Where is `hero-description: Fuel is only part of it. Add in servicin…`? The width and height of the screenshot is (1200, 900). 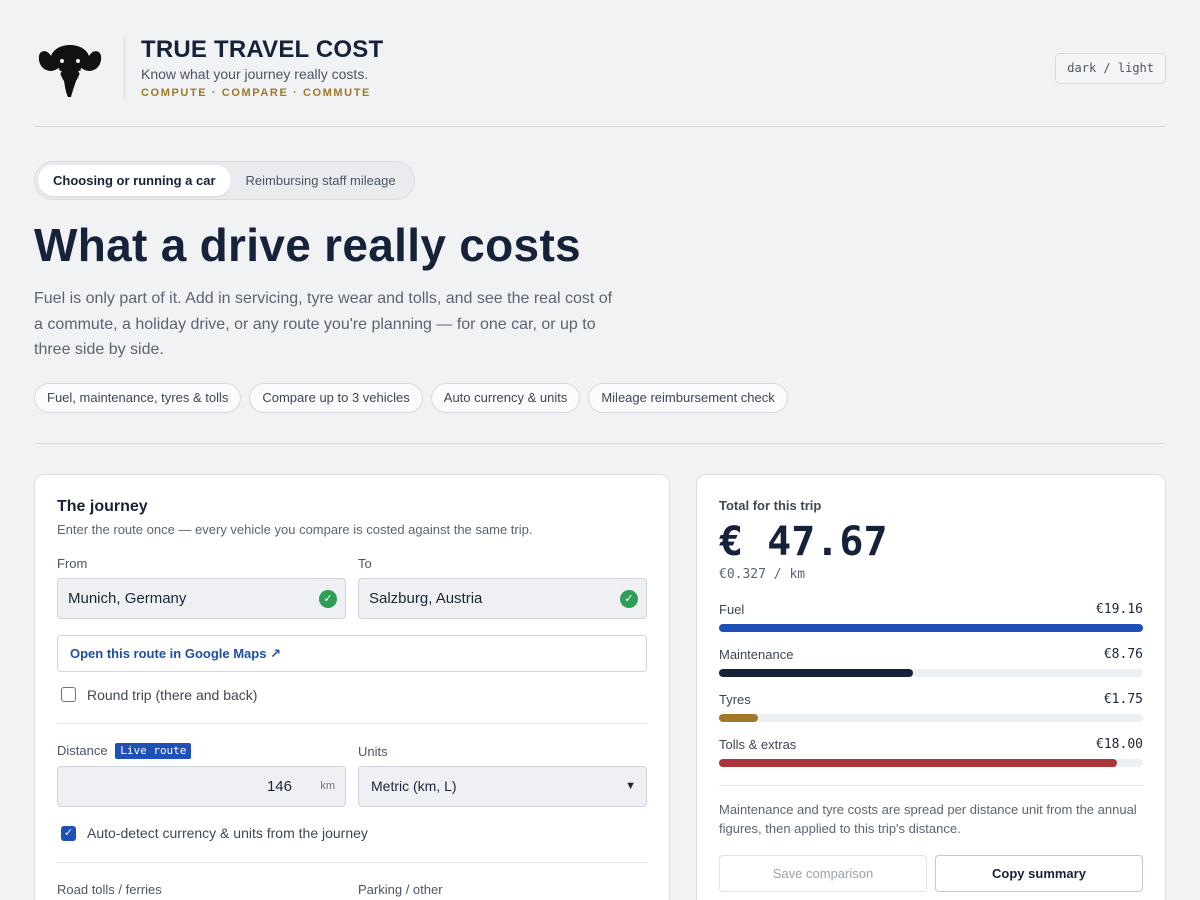 hero-description: Fuel is only part of it. Add in servicin… is located at coordinates (323, 324).